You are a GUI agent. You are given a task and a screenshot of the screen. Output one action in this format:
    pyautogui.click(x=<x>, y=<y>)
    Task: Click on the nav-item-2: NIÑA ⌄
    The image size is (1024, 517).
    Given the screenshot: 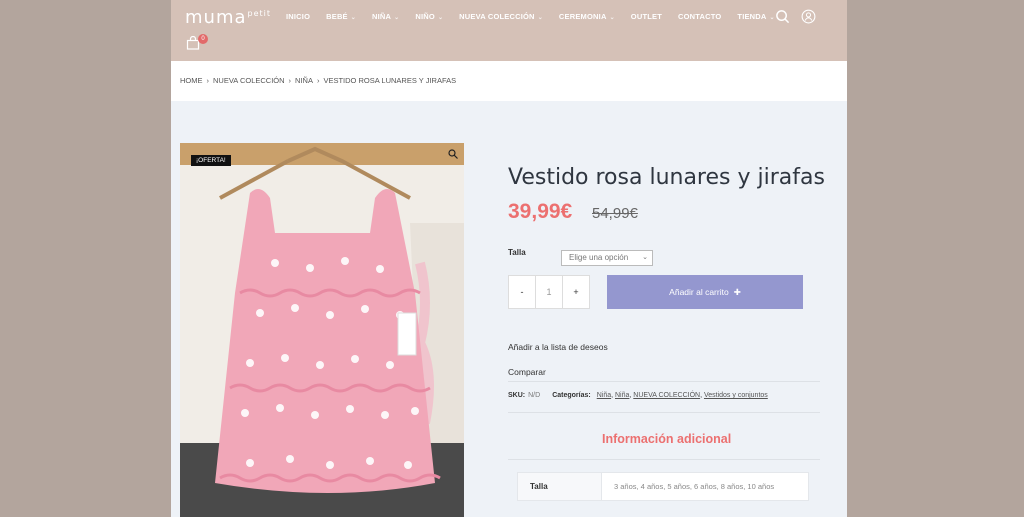 What is the action you would take?
    pyautogui.click(x=385, y=16)
    